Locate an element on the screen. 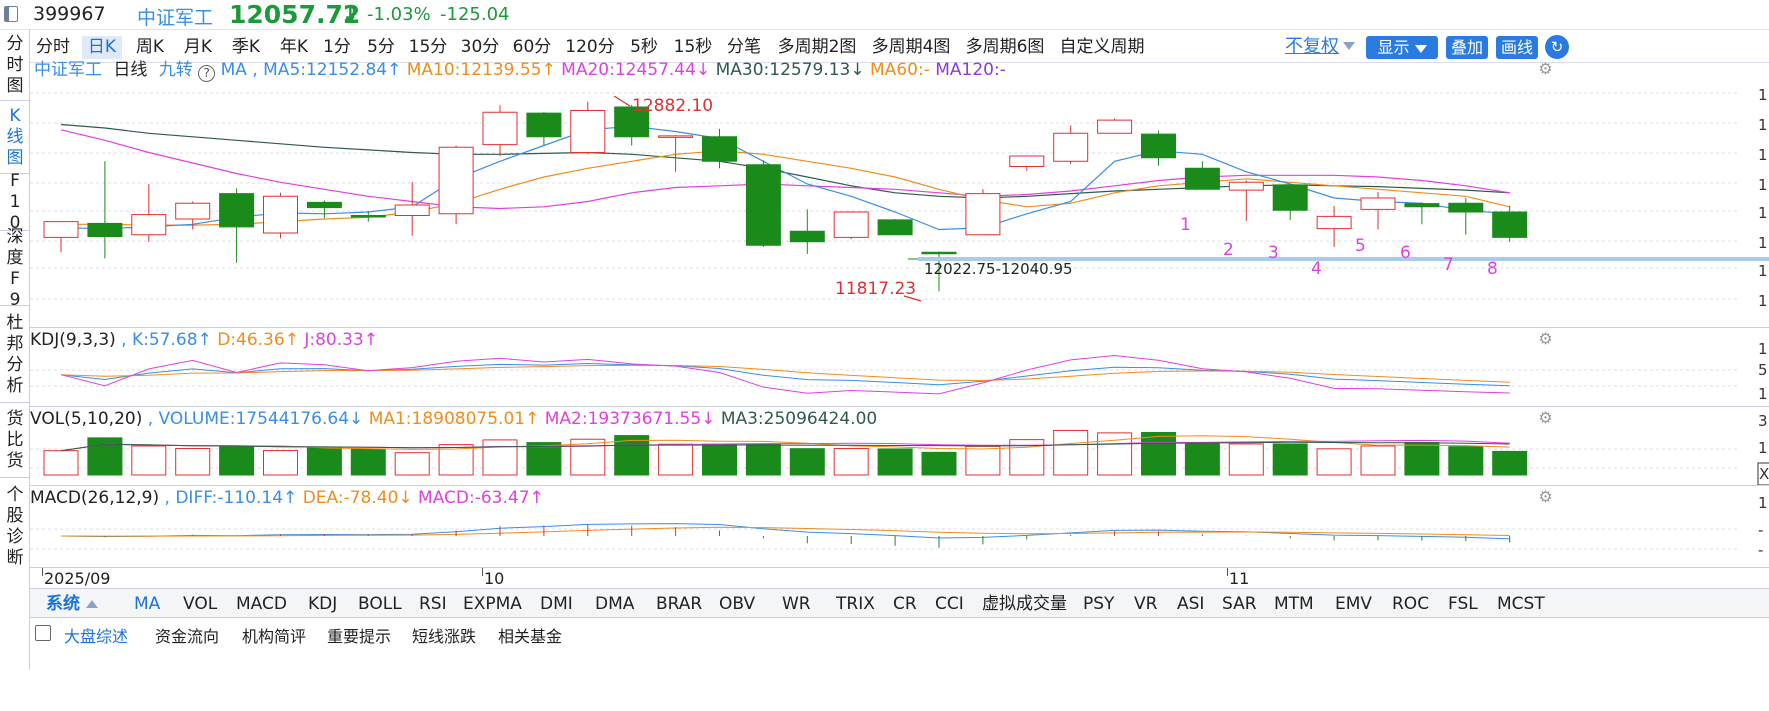 This screenshot has width=1769, height=711. tab-macd: MACD is located at coordinates (261, 604).